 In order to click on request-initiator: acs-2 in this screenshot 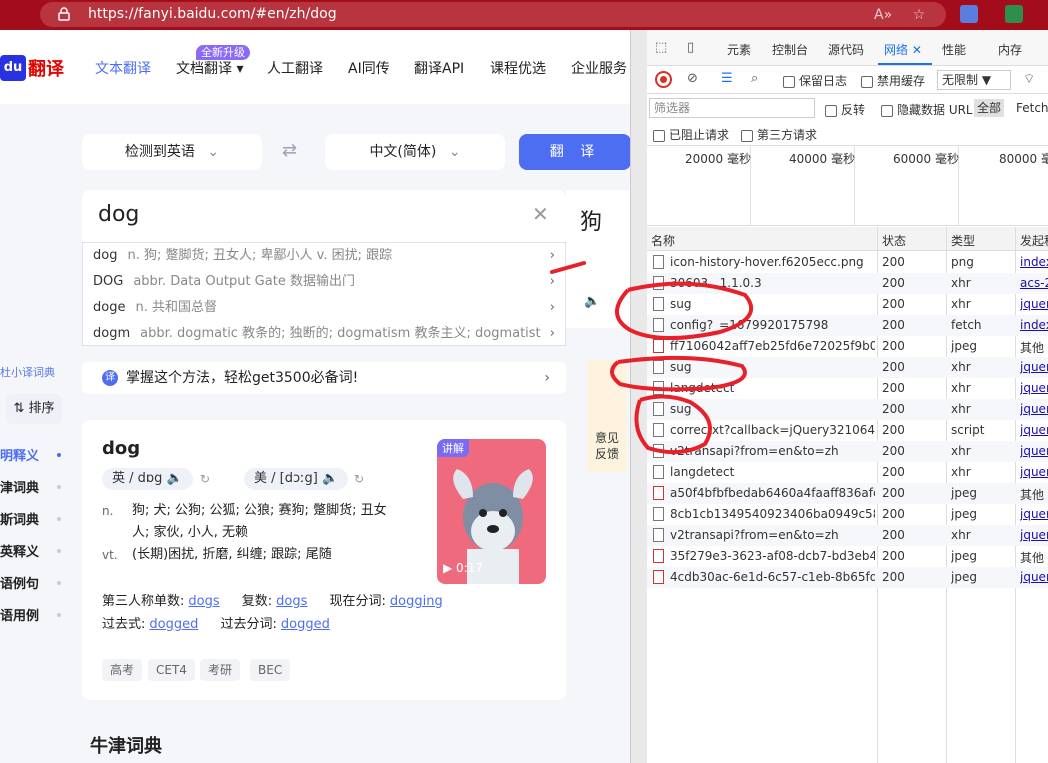, I will do `click(1034, 283)`.